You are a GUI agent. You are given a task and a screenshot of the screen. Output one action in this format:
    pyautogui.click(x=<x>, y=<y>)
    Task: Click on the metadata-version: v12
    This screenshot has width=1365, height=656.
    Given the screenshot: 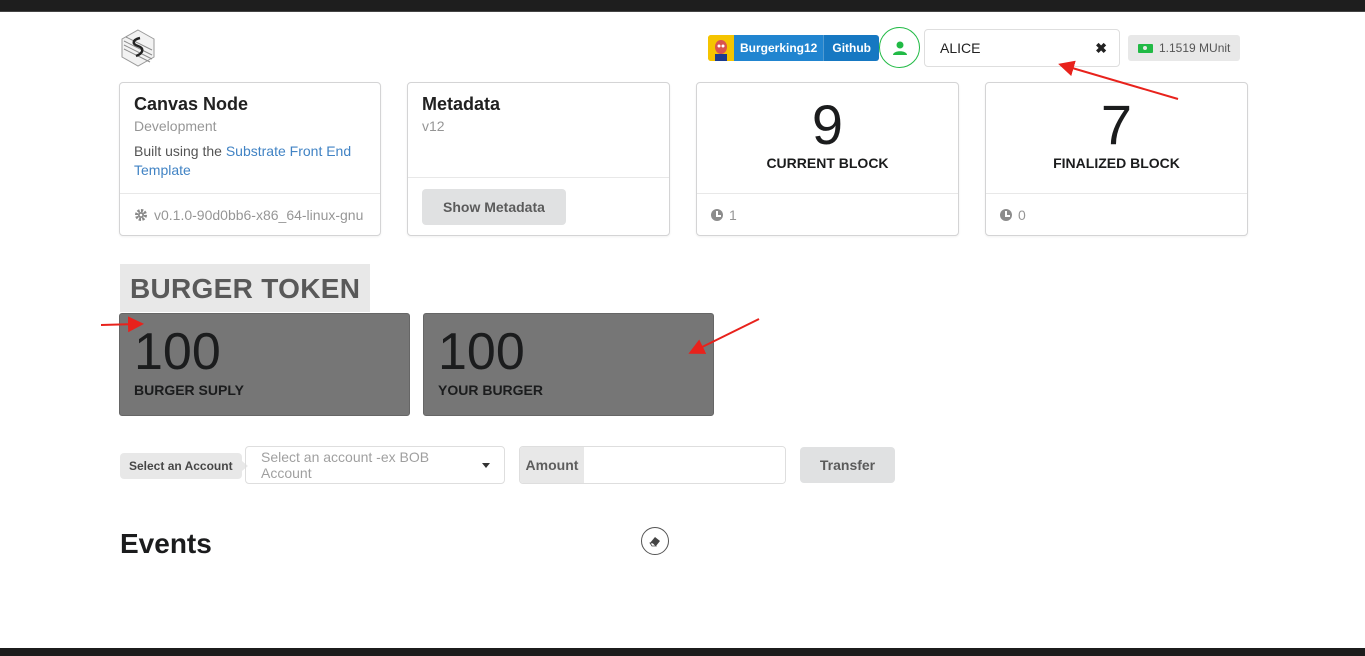 What is the action you would take?
    pyautogui.click(x=433, y=126)
    